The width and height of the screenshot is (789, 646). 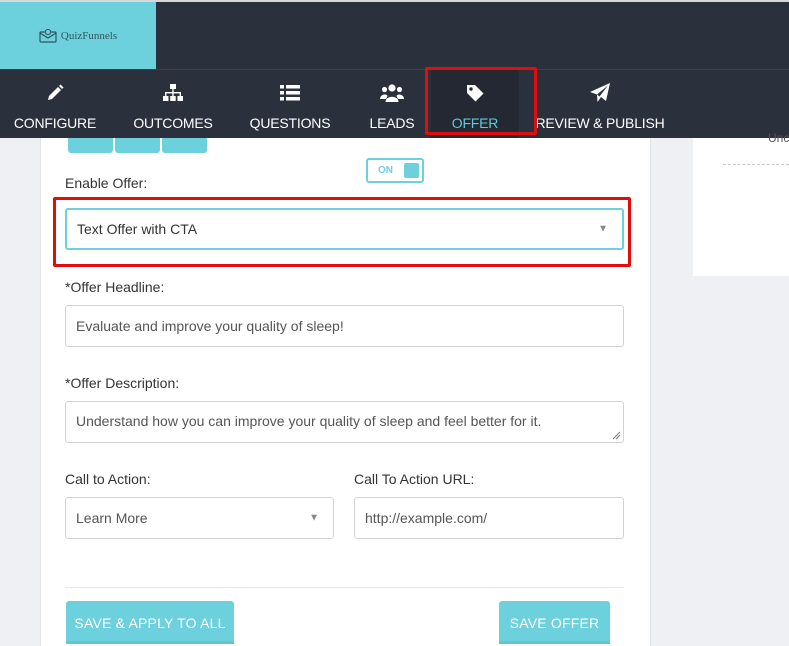 What do you see at coordinates (199, 518) in the screenshot?
I see `cta-select: Learn More ▼` at bounding box center [199, 518].